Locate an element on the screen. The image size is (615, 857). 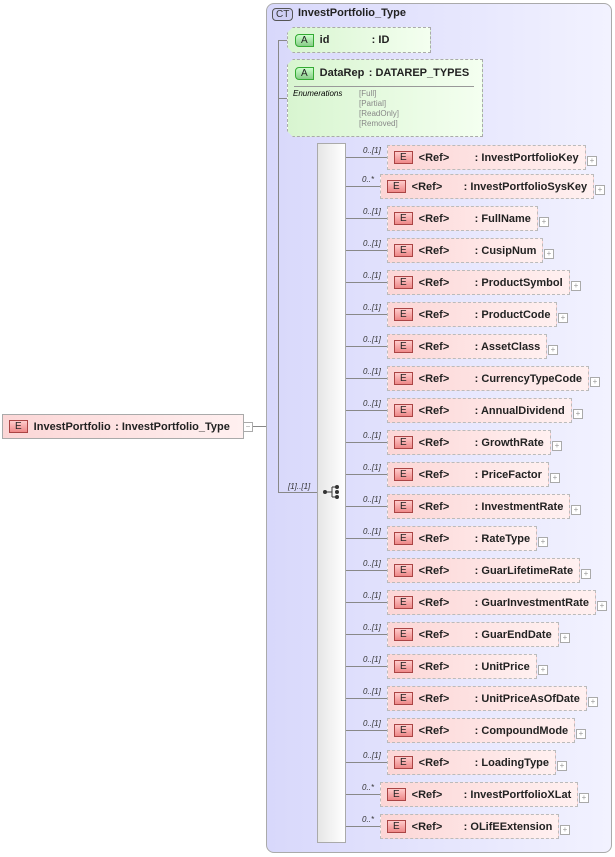
element-ref: E <Ref>: PriceFactor is located at coordinates (468, 474).